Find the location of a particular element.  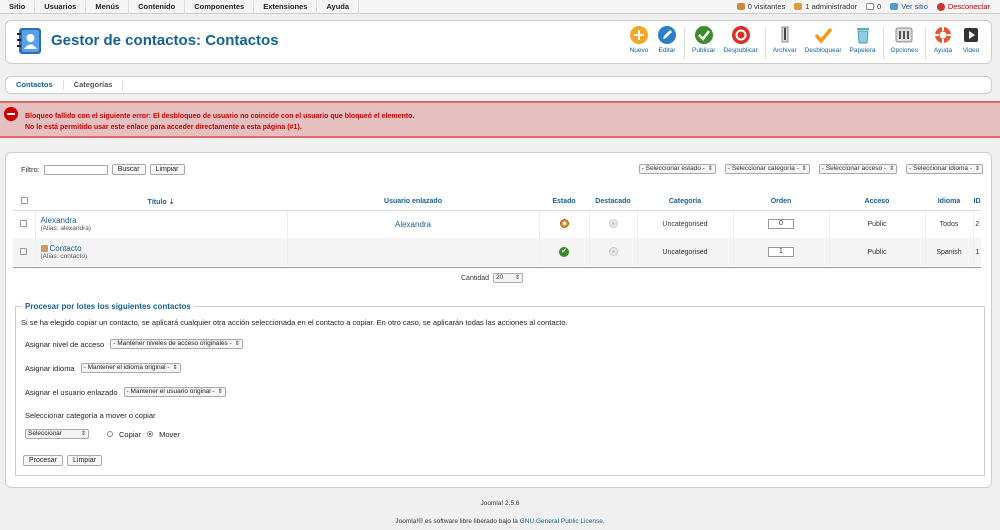

id-header: ID is located at coordinates (977, 202).